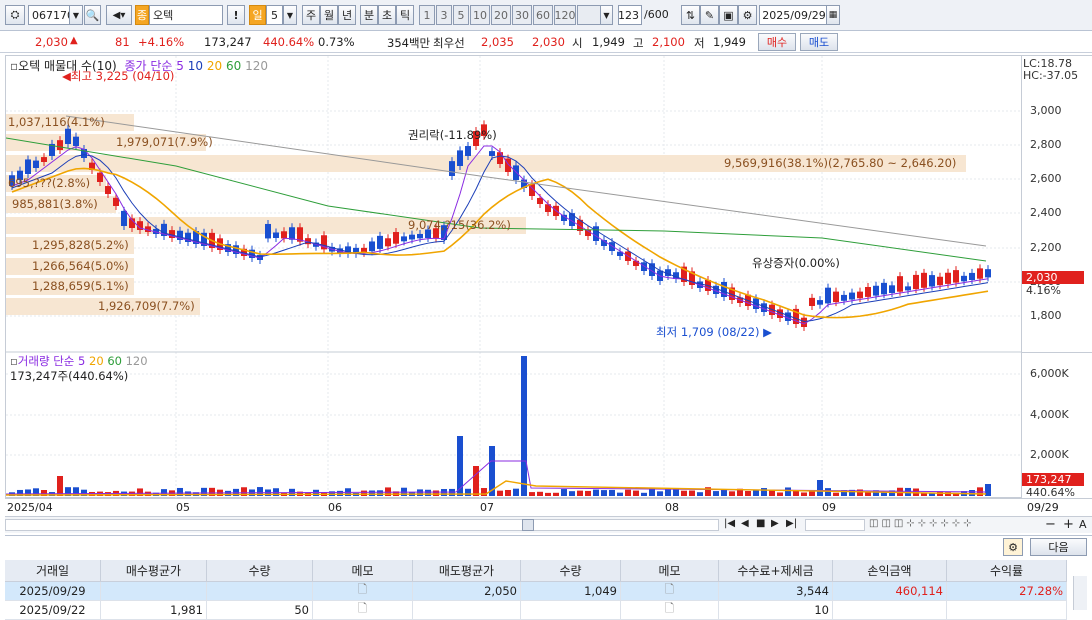 This screenshot has height=620, width=1092. What do you see at coordinates (467, 591) in the screenshot?
I see `row1-sell-avg: 2,050` at bounding box center [467, 591].